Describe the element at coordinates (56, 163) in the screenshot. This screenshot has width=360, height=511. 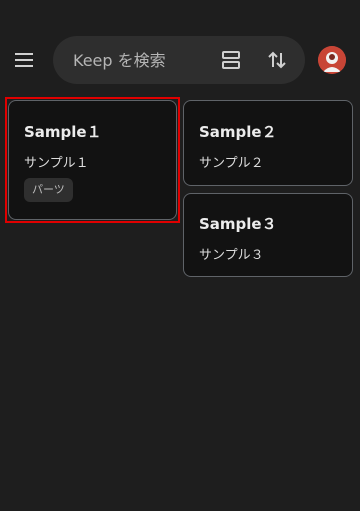
I see `note-body: サンプル１` at that location.